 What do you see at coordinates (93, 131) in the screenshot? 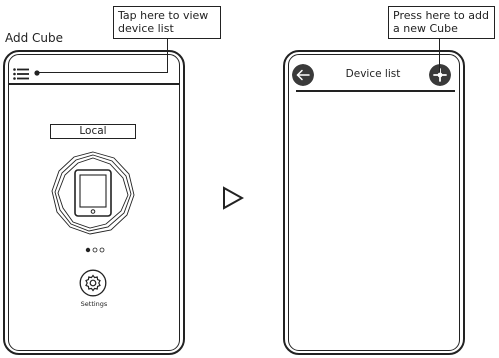
I see `location-label: Local` at bounding box center [93, 131].